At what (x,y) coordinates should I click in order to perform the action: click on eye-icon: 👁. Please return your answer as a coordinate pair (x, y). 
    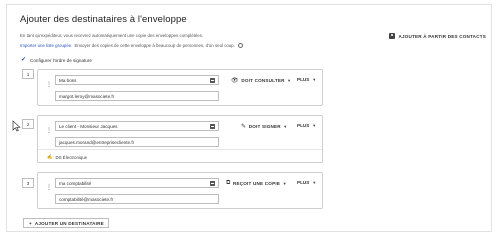
    Looking at the image, I should click on (235, 81).